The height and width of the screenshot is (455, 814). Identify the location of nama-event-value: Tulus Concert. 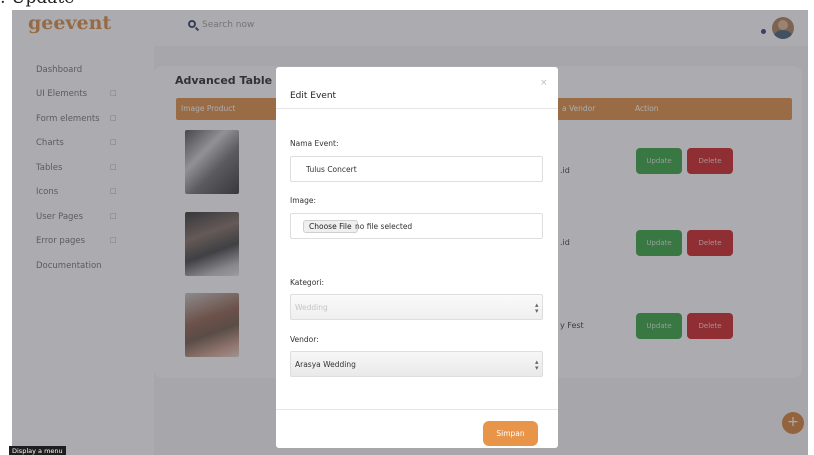
(331, 169).